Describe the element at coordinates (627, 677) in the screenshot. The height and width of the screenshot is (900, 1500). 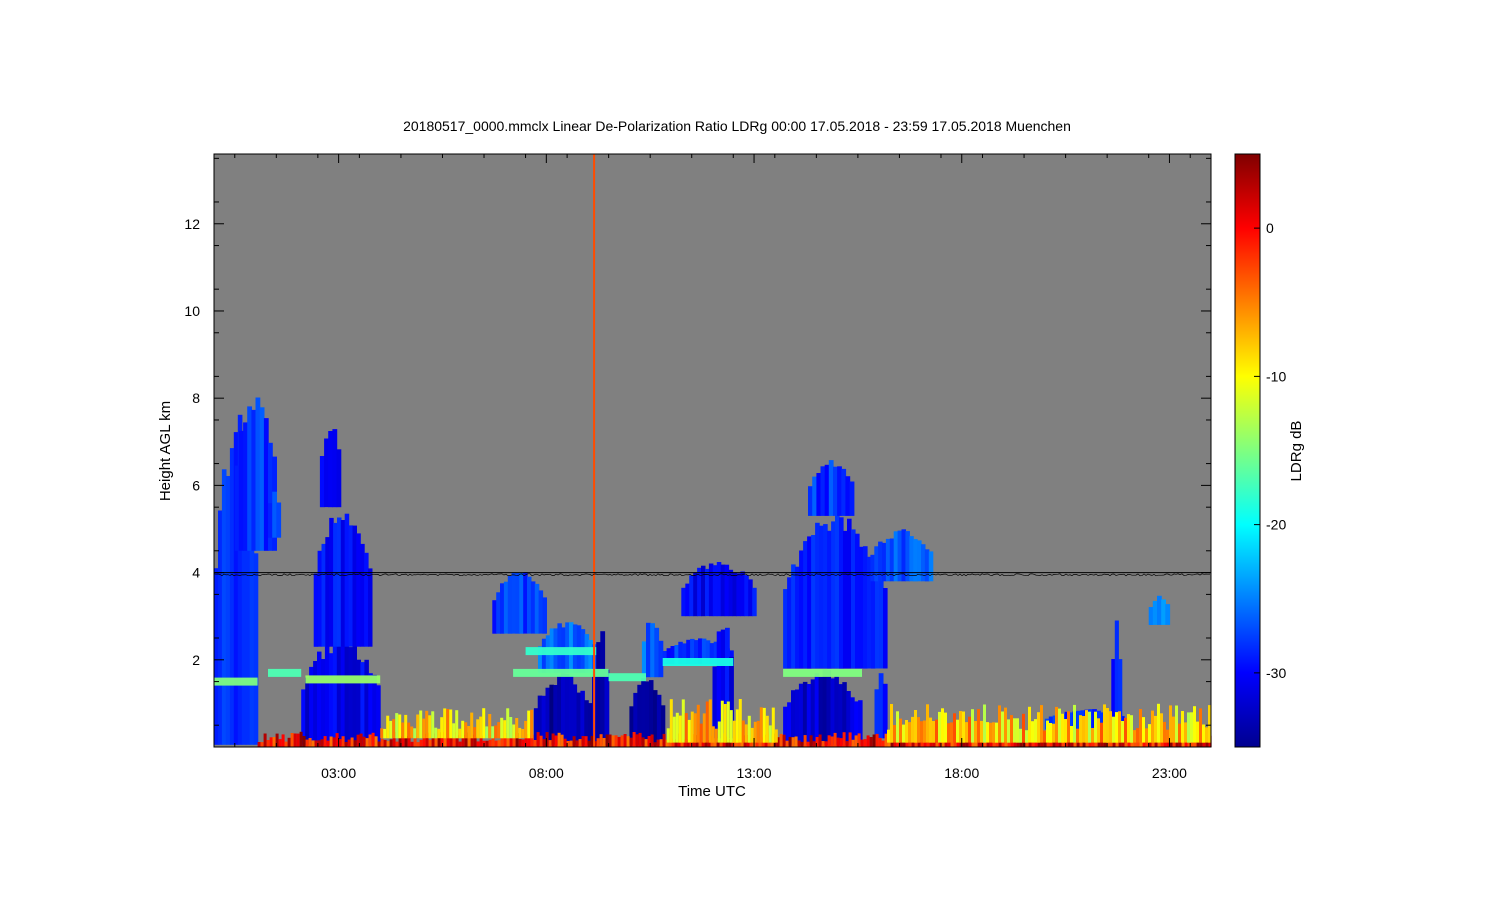
I see `melting-layer` at that location.